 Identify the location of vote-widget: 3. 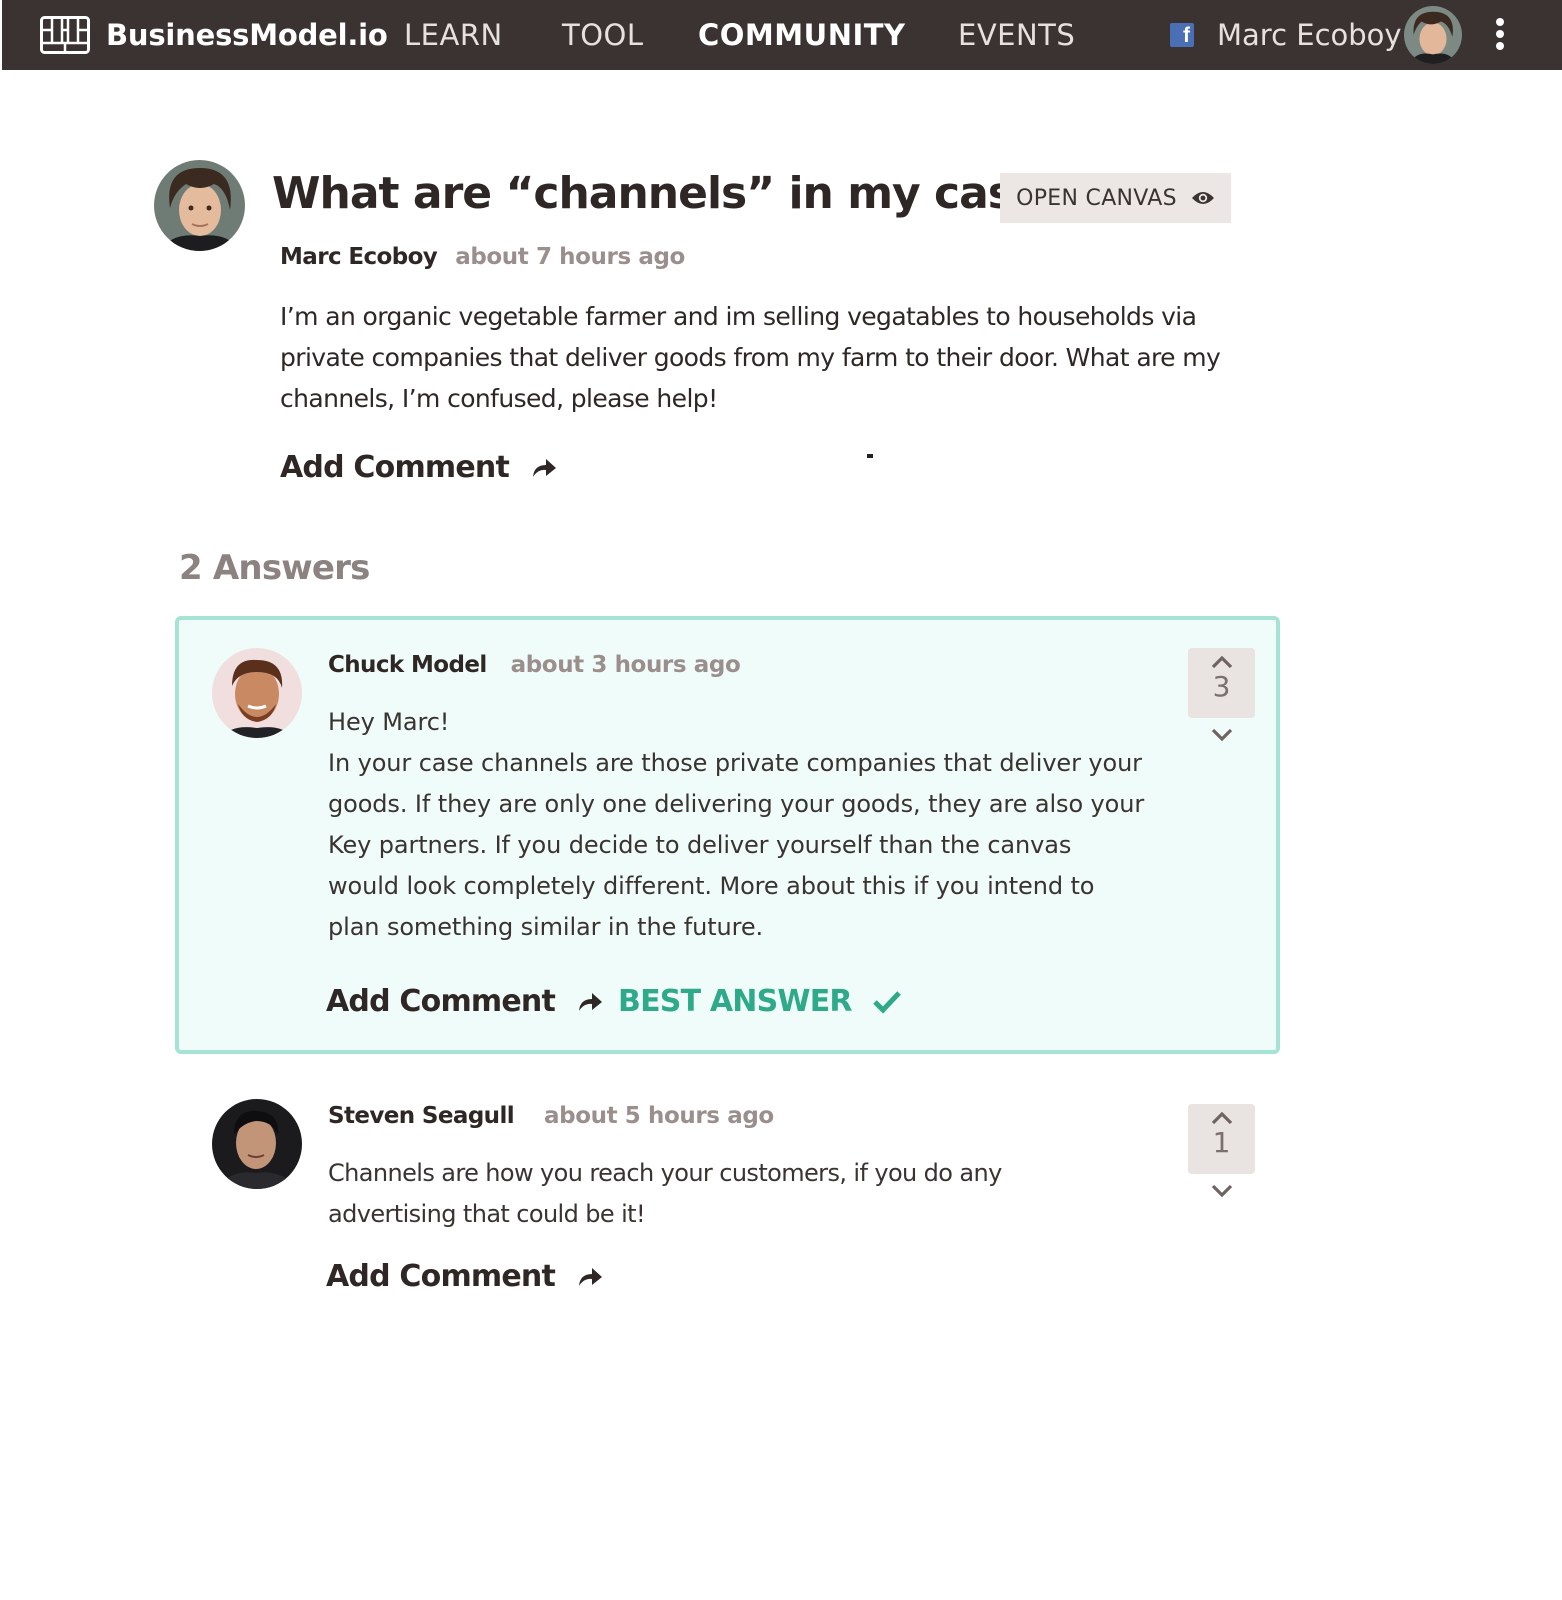
(1221, 695).